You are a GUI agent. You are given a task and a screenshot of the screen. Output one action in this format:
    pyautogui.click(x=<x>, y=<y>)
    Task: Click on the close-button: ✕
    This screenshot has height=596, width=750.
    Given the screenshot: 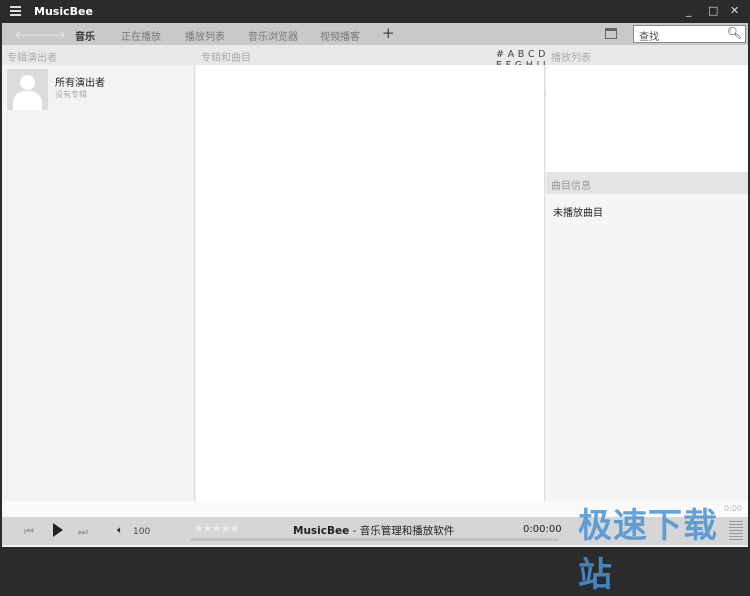 What is the action you would take?
    pyautogui.click(x=734, y=10)
    